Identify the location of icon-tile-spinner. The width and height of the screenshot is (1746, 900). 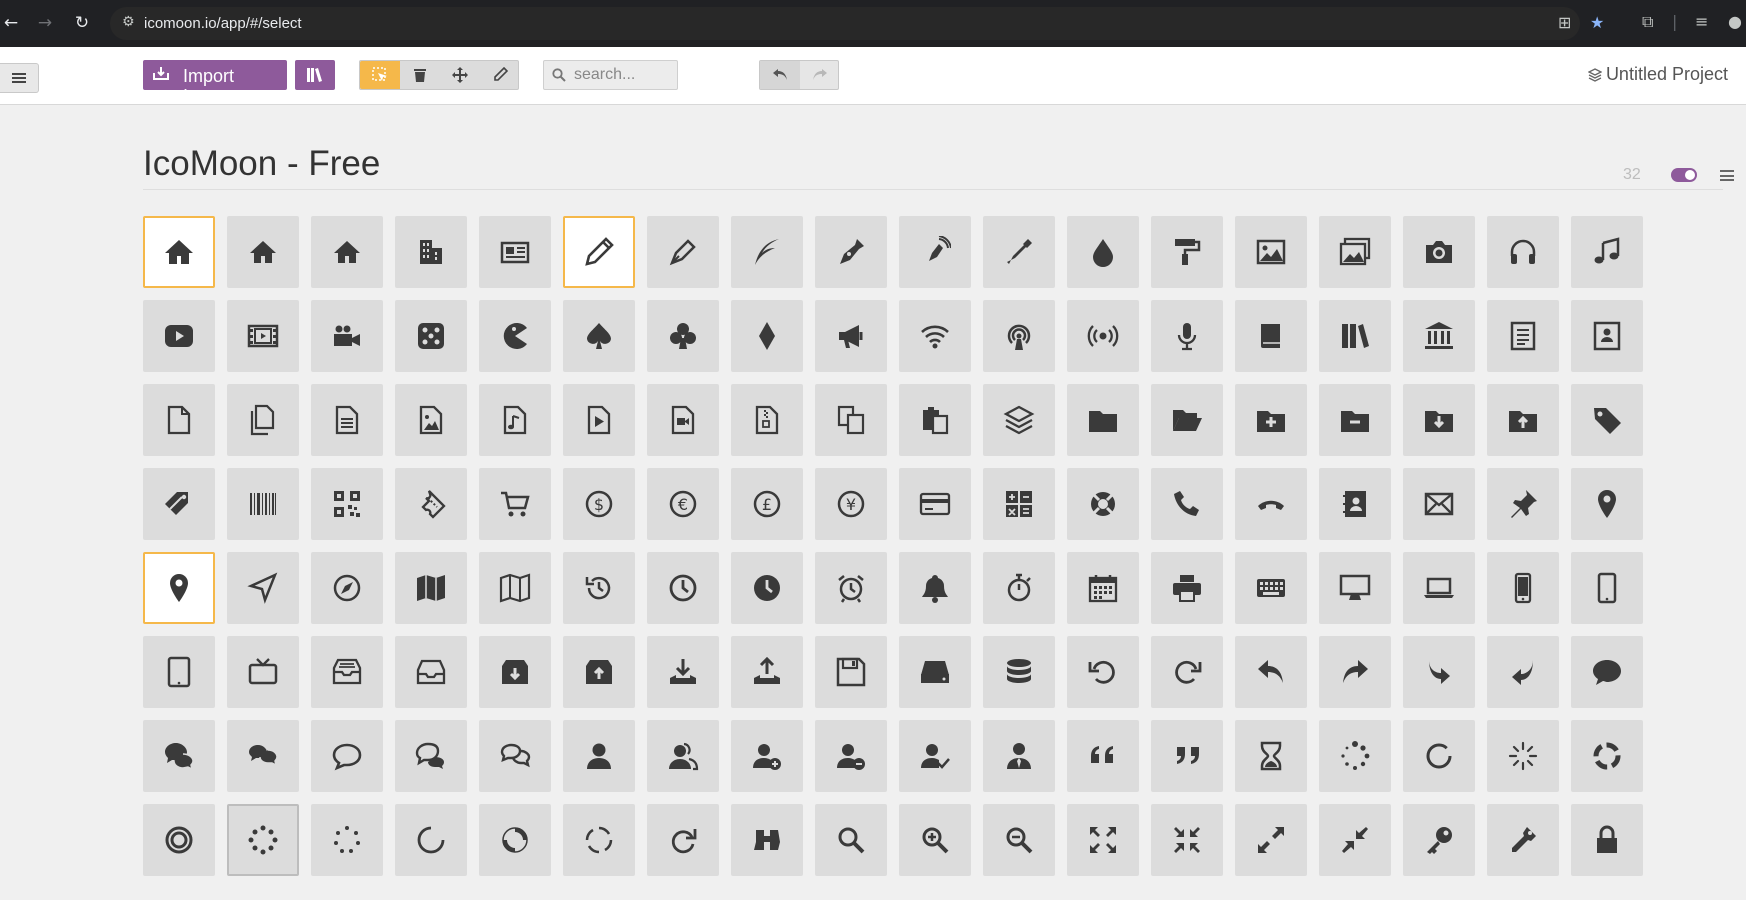
(1355, 756).